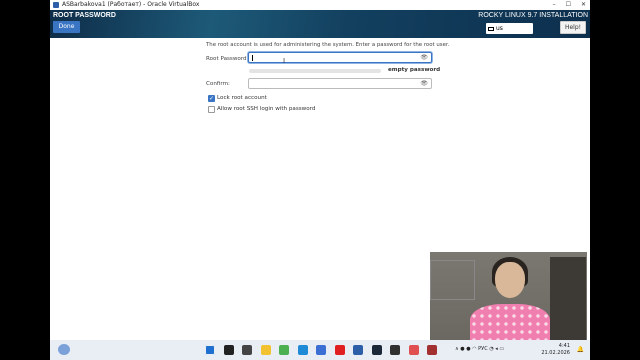 This screenshot has width=640, height=360. I want to click on allow-ssh-checkbox, so click(211, 109).